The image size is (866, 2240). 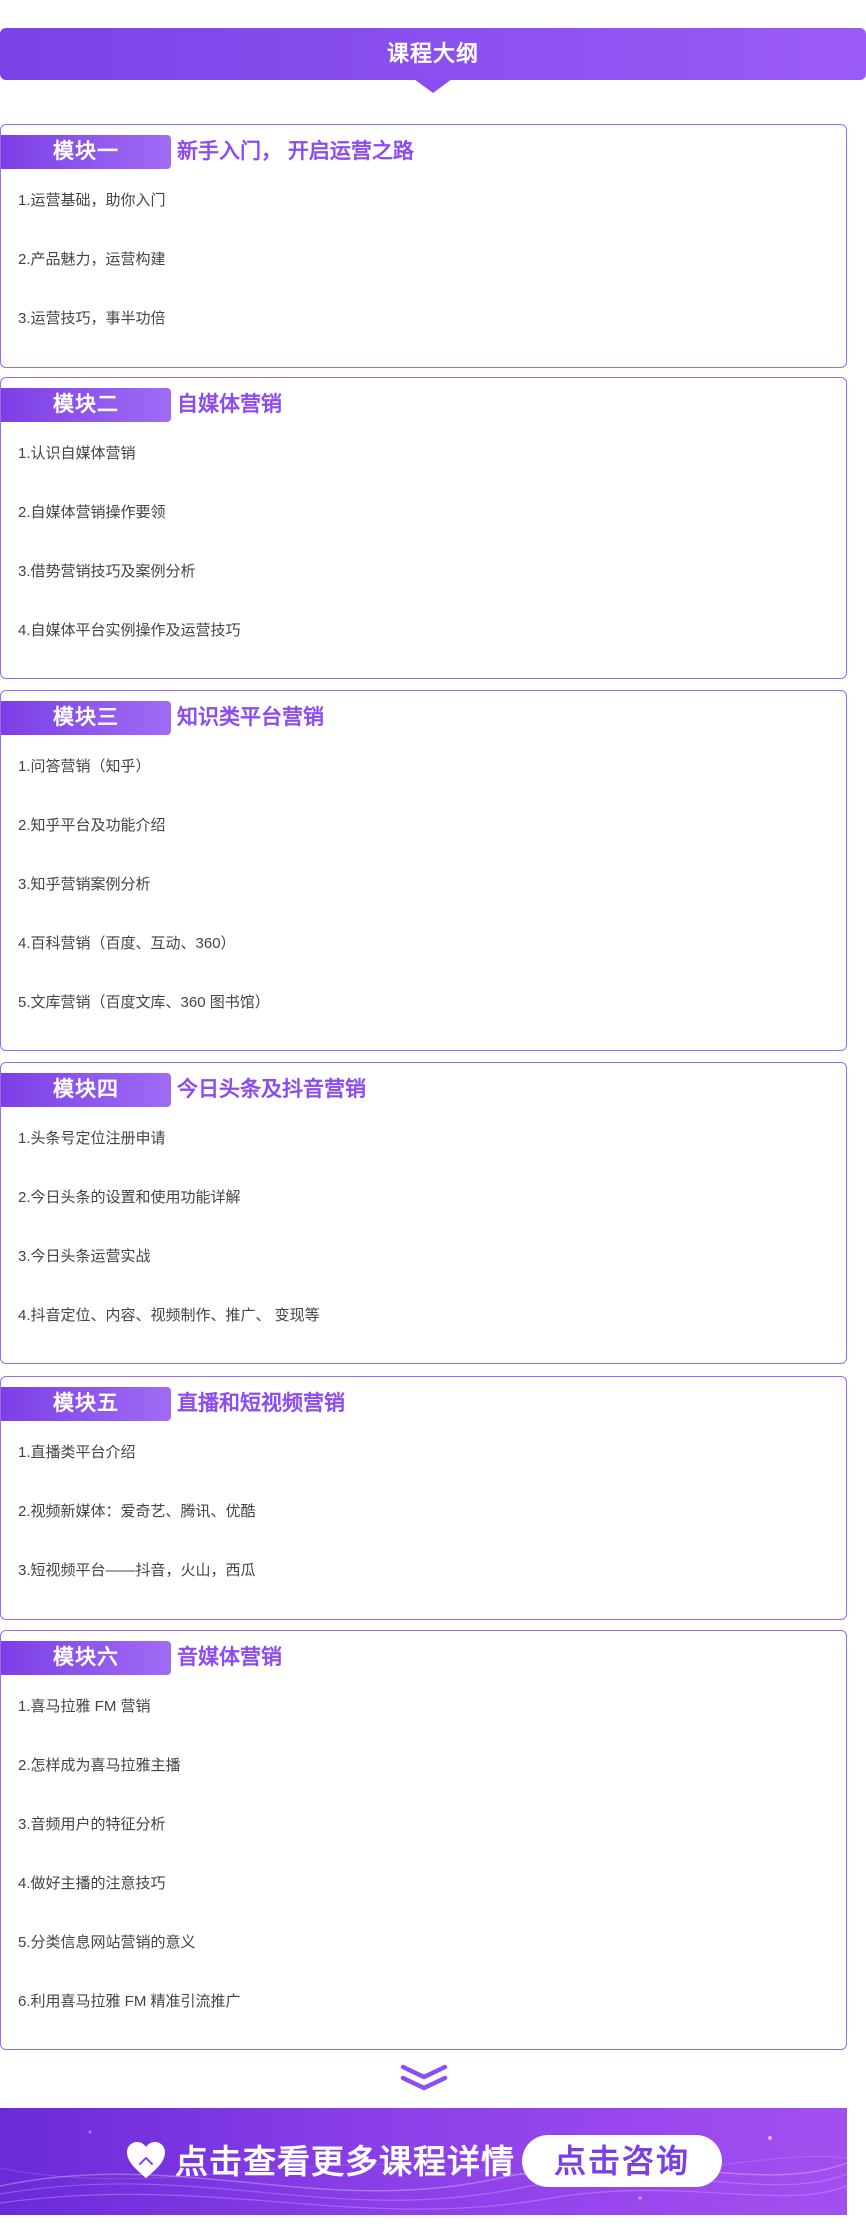 What do you see at coordinates (92, 279) in the screenshot?
I see `module-item-list: 1.运营基础，助你入门 2.产品魅力，运营构建 3.运营技巧，事半功倍` at bounding box center [92, 279].